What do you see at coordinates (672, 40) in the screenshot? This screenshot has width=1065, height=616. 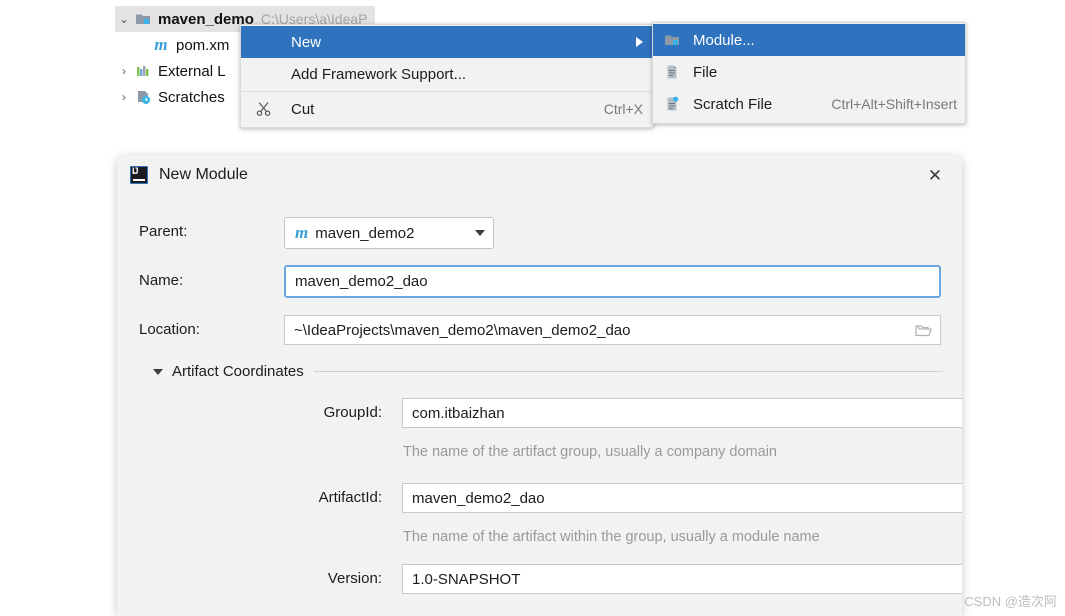 I see `module-icon` at bounding box center [672, 40].